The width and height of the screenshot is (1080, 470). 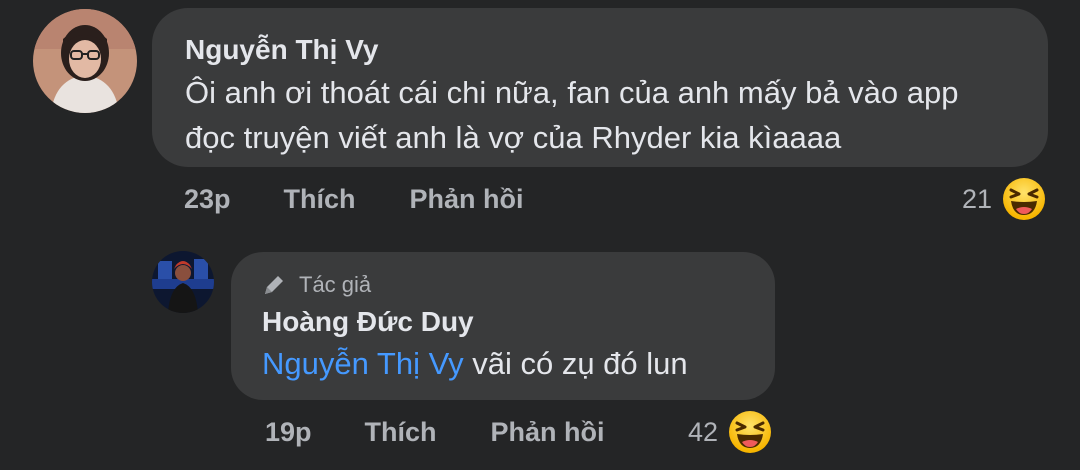 What do you see at coordinates (281, 50) in the screenshot?
I see `comment-author-name: Nguyễn Thị Vy` at bounding box center [281, 50].